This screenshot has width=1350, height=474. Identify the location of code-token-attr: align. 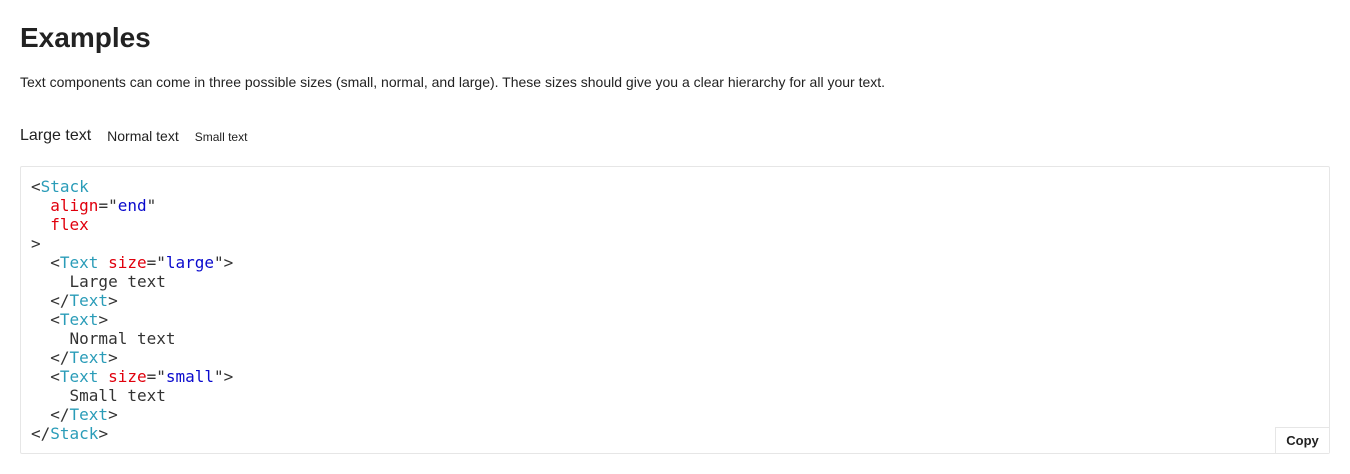
(74, 205).